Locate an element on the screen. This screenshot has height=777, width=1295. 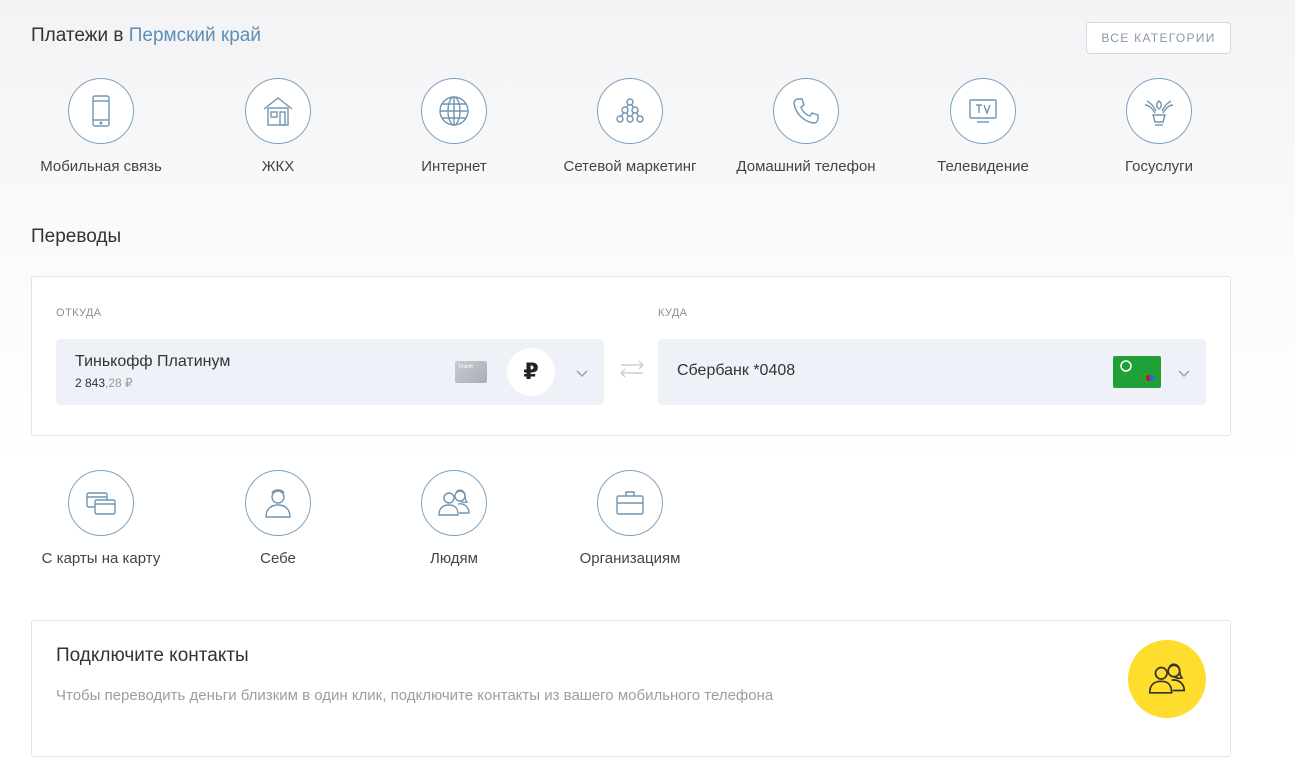
to-account-select: Сбербанк *0408 is located at coordinates (932, 372).